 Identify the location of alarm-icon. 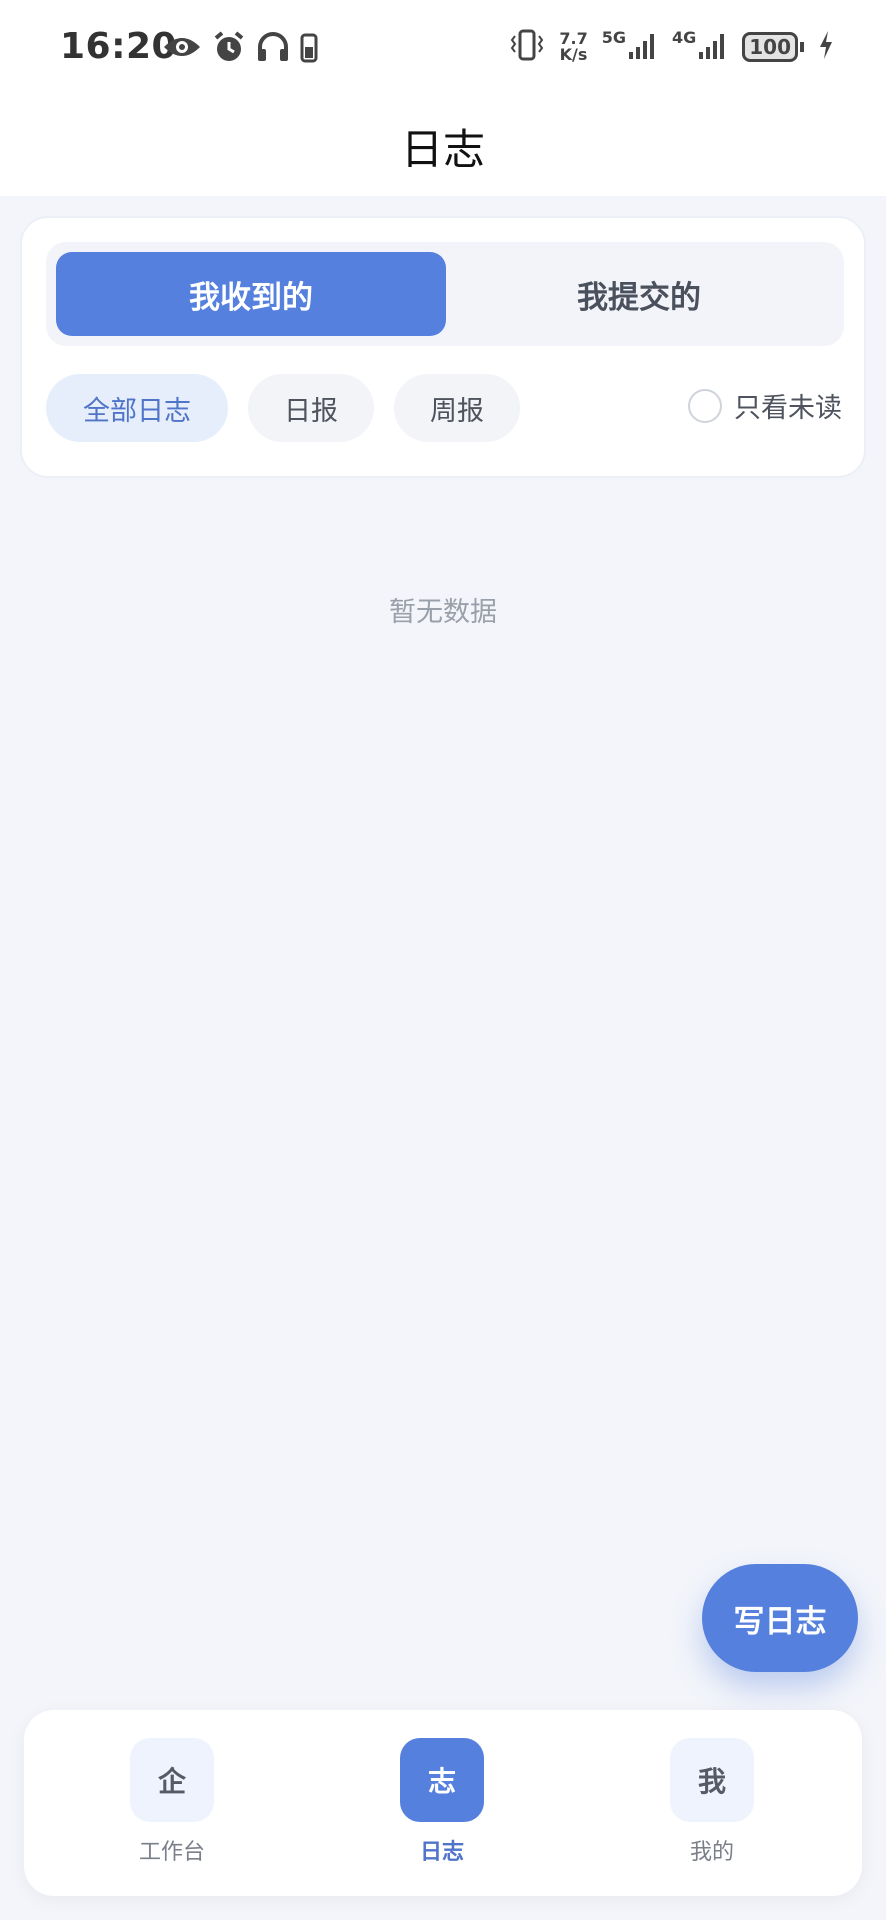
(229, 49).